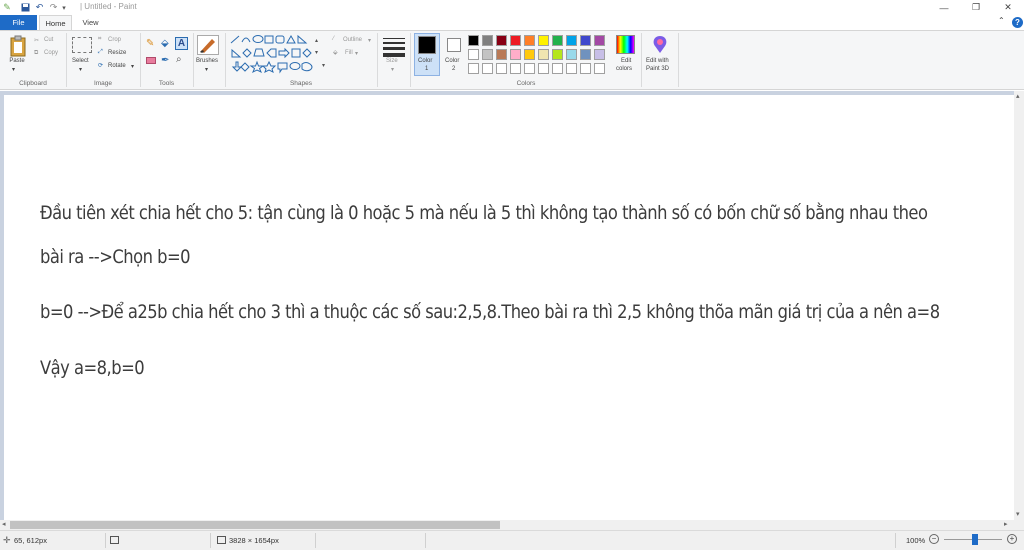 The width and height of the screenshot is (1024, 550). Describe the element at coordinates (333, 39) in the screenshot. I see `outline-icon: ⁄` at that location.